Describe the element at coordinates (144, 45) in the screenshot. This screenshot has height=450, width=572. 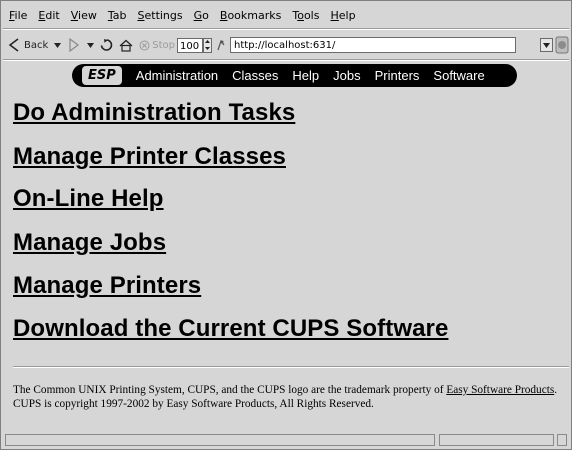
I see `stop-icon` at that location.